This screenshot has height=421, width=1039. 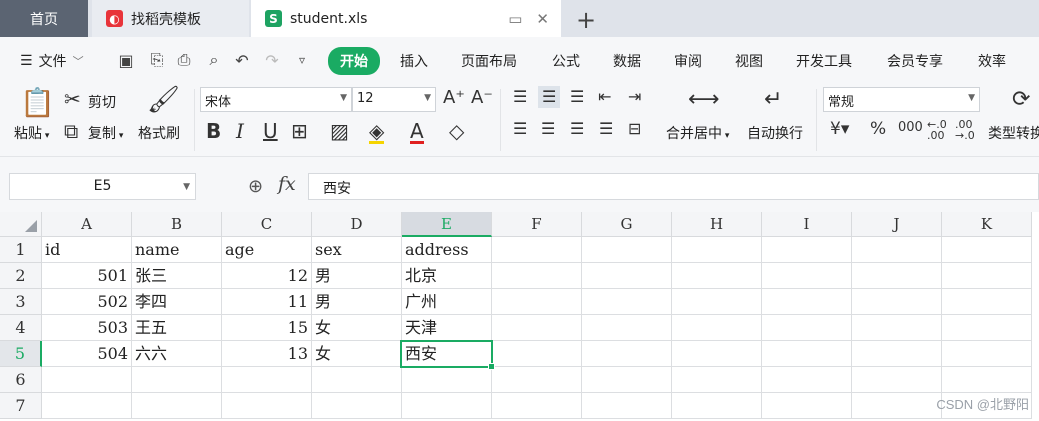 I want to click on column-header-f: F, so click(x=537, y=224).